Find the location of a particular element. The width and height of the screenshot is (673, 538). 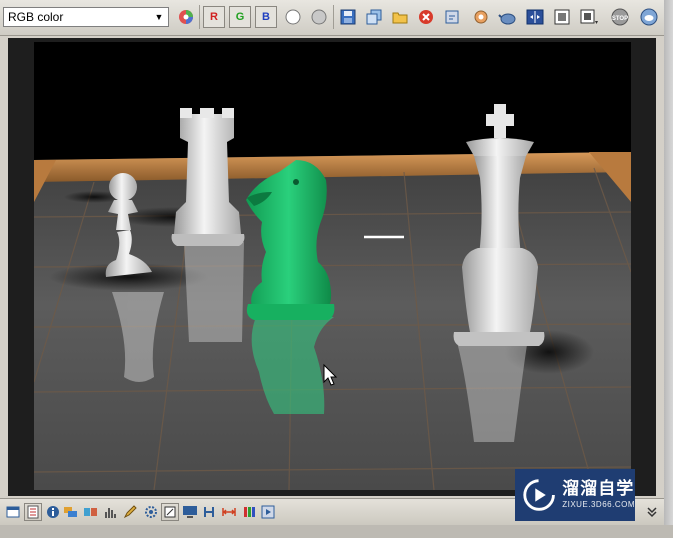

render-setup-button is located at coordinates (481, 17).